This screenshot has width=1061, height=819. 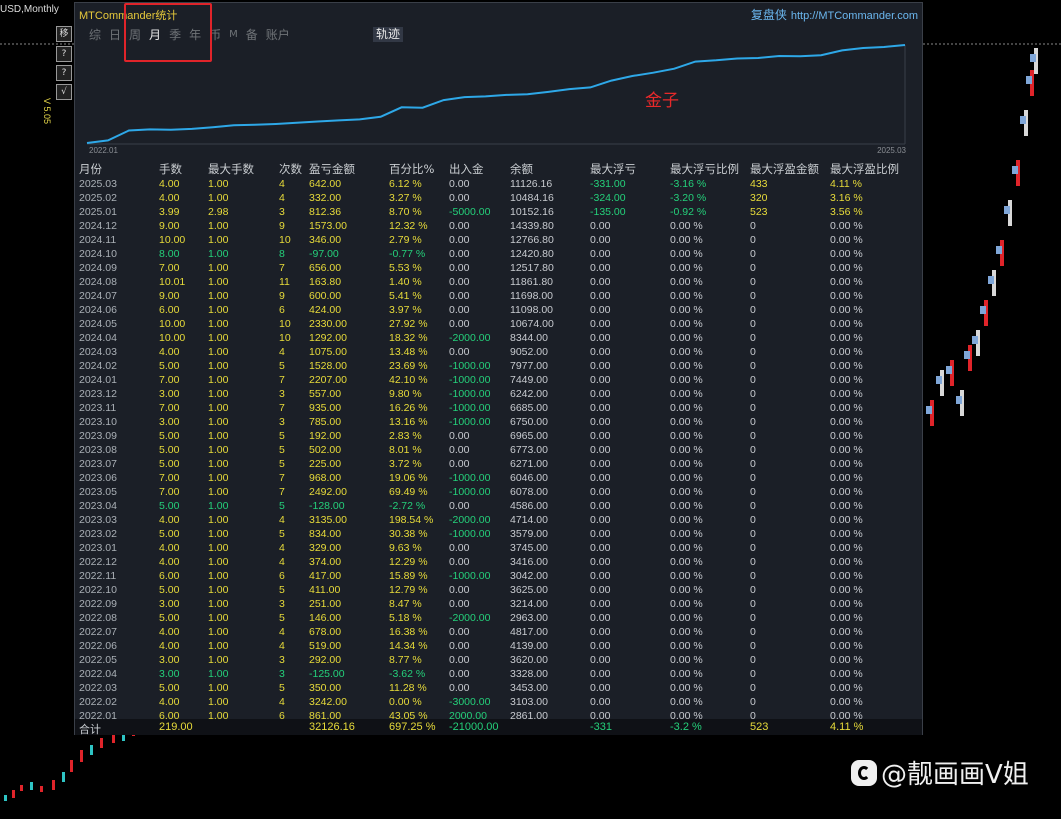 What do you see at coordinates (474, 727) in the screenshot?
I see `total-deposit: -21000.00` at bounding box center [474, 727].